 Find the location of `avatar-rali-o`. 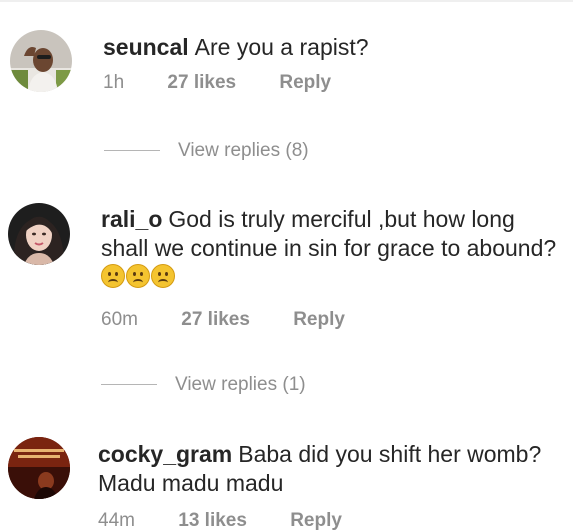

avatar-rali-o is located at coordinates (39, 234).